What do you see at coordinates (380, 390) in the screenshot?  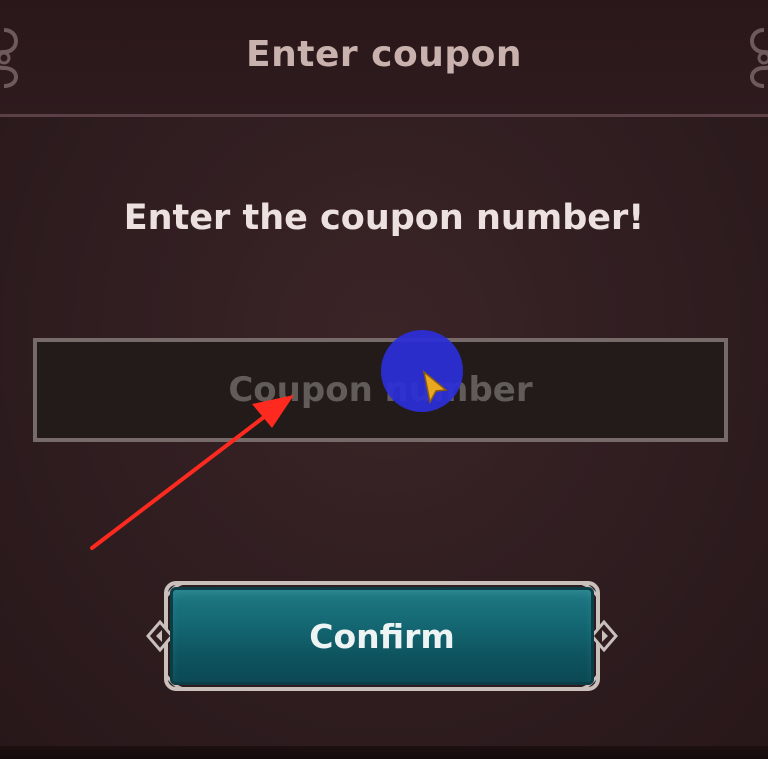 I see `coupon-number-input` at bounding box center [380, 390].